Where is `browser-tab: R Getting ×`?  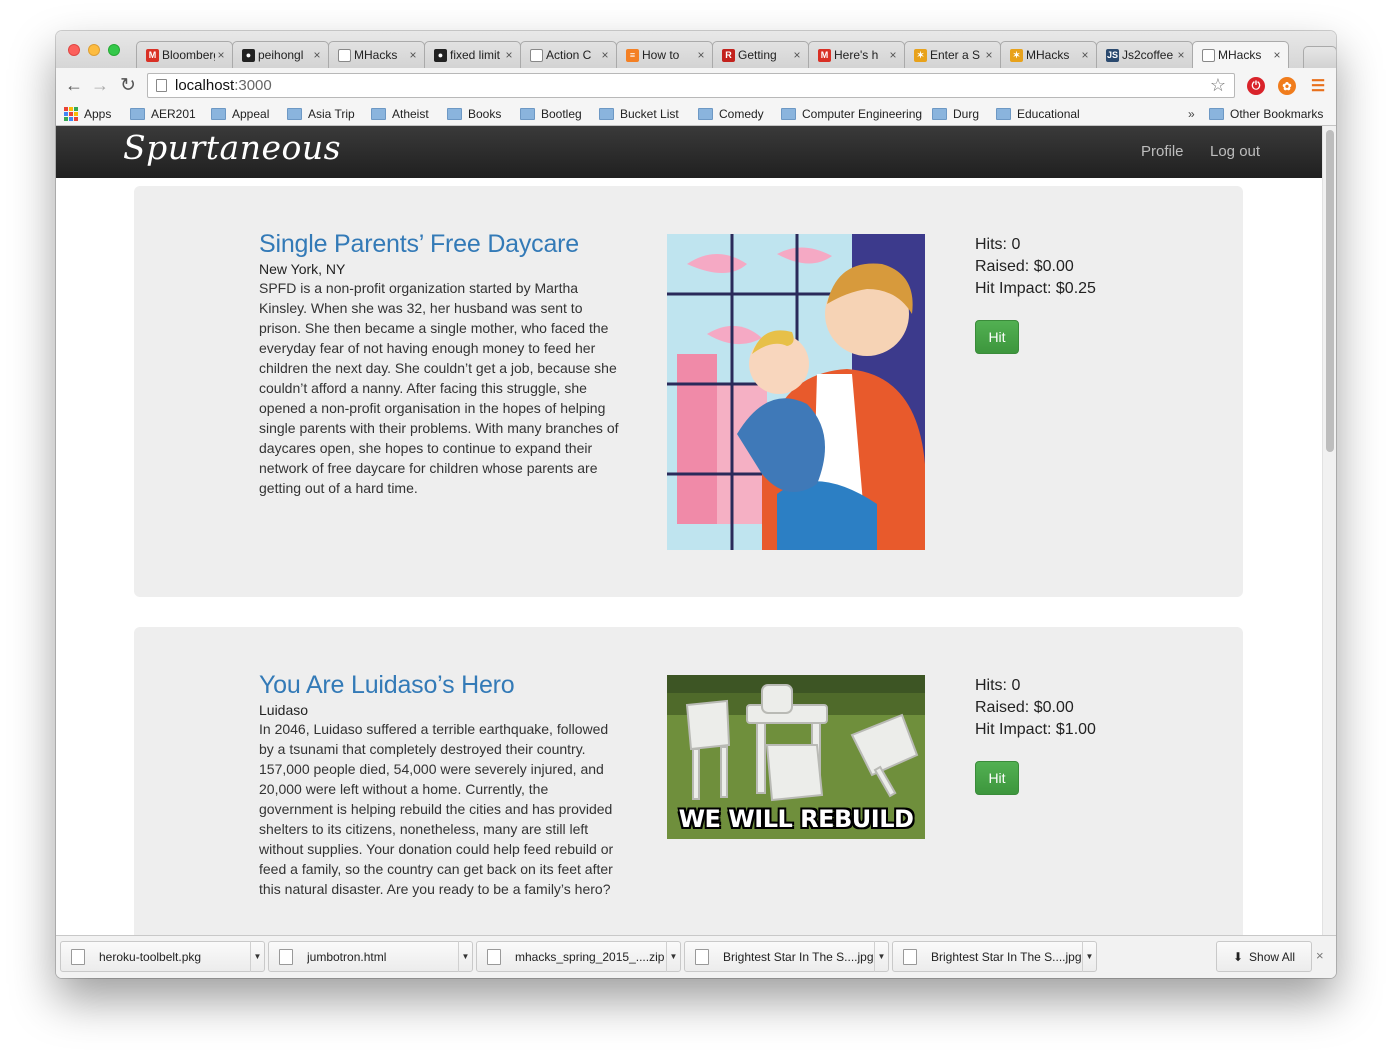
browser-tab: R Getting × is located at coordinates (760, 54).